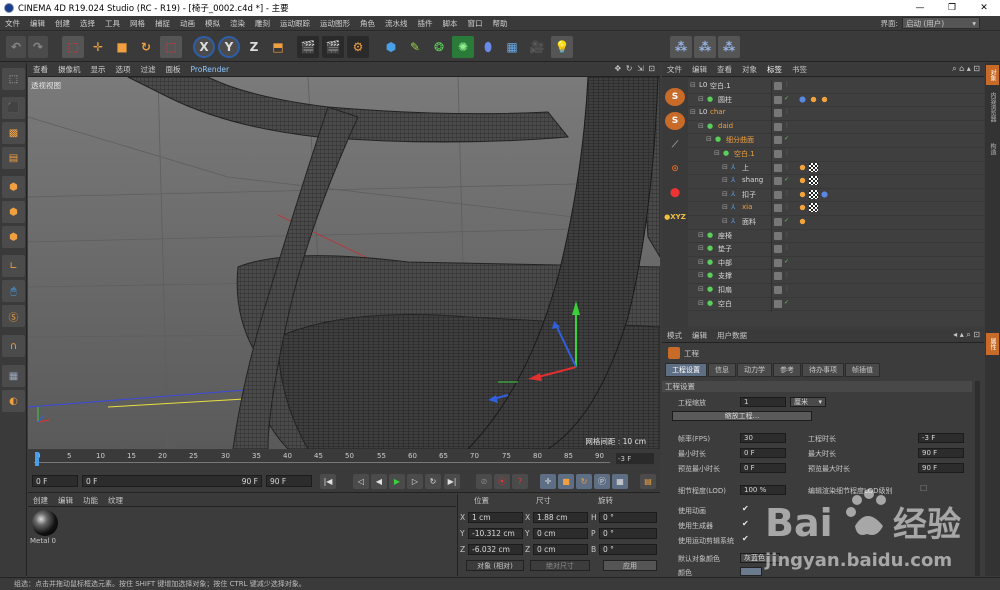 The image size is (1000, 590). What do you see at coordinates (836, 277) in the screenshot?
I see `object-row: ⊟ ● 支撑 ⋮` at bounding box center [836, 277].